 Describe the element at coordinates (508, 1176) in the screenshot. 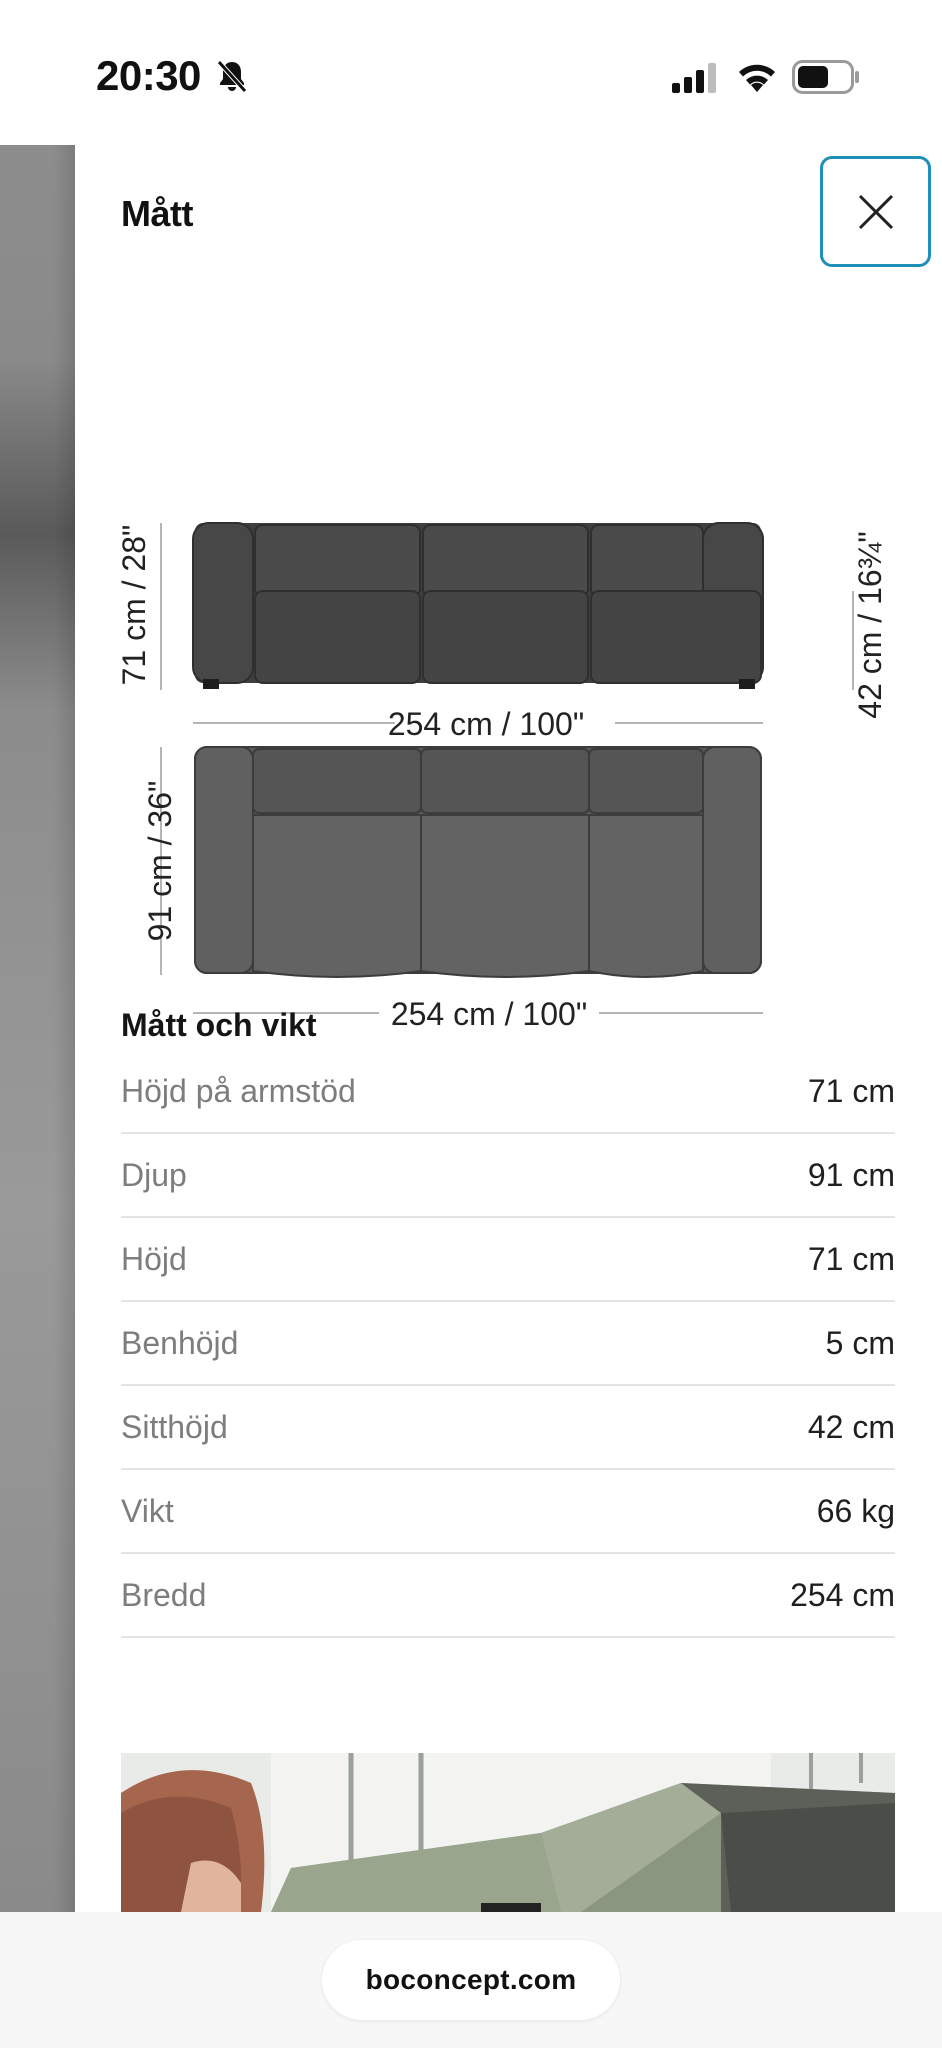

I see `spec-row-depth: Djup 91 cm` at that location.